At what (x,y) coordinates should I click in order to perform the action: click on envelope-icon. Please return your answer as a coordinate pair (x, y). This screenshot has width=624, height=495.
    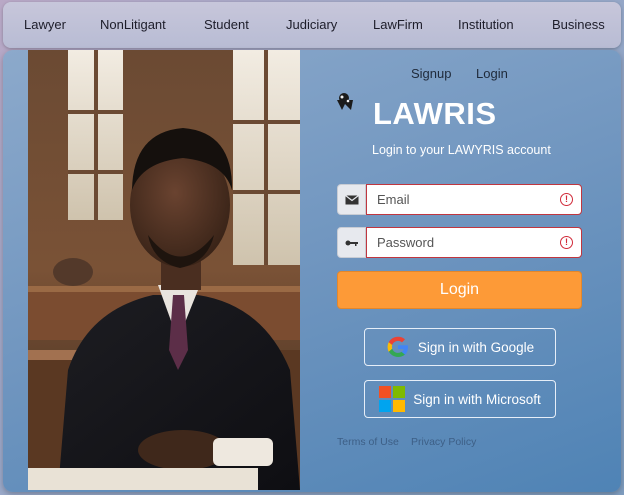
    Looking at the image, I should click on (351, 199).